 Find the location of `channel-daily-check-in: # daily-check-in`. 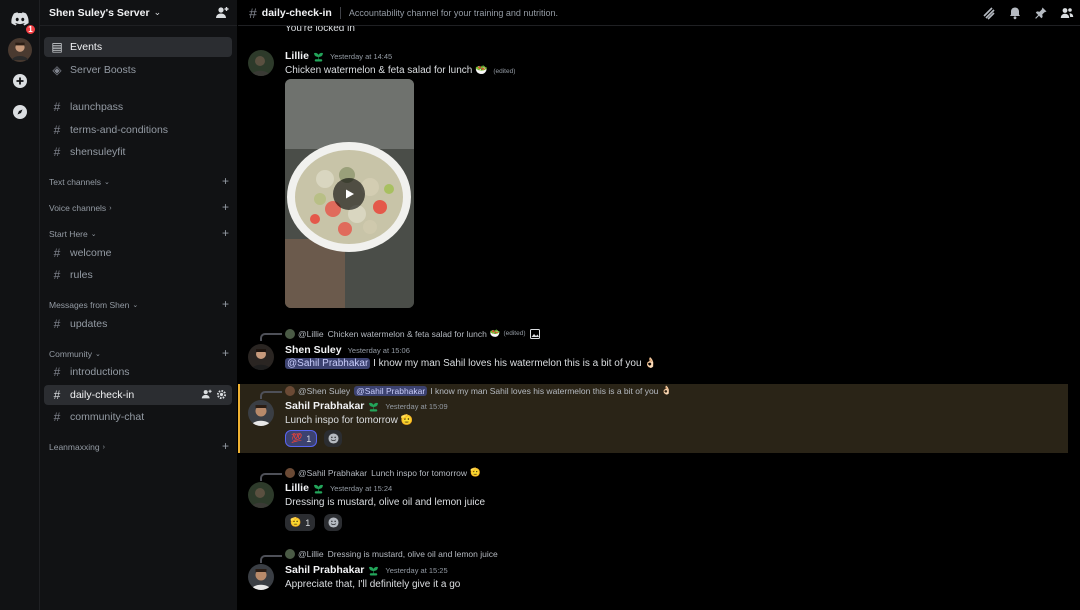

channel-daily-check-in: # daily-check-in is located at coordinates (138, 395).